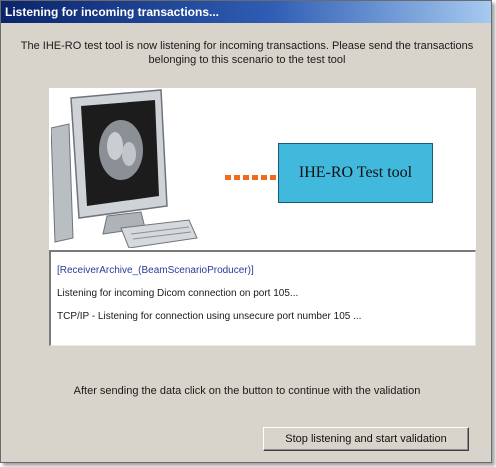 The height and width of the screenshot is (467, 496). Describe the element at coordinates (155, 270) in the screenshot. I see `log-line: [ReceiverArchive_(BeamScenarioProducer)]` at that location.